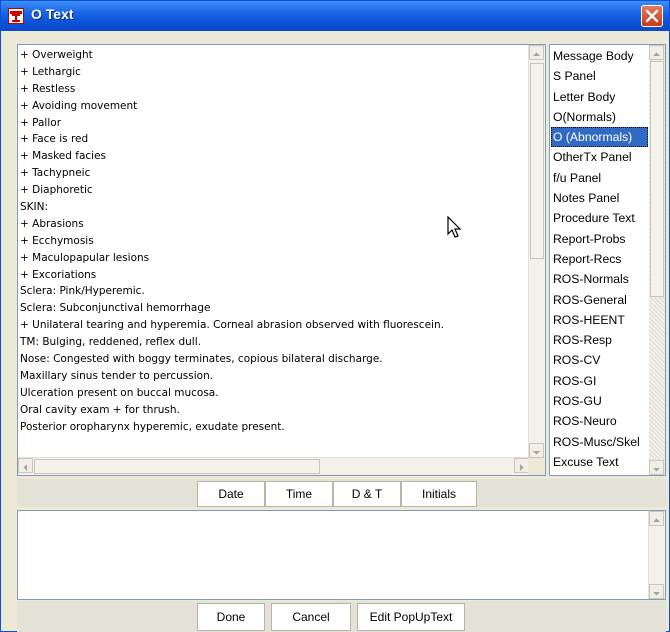 Image resolution: width=670 pixels, height=632 pixels. I want to click on text-line: Oral cavity exam + for thrush., so click(100, 409).